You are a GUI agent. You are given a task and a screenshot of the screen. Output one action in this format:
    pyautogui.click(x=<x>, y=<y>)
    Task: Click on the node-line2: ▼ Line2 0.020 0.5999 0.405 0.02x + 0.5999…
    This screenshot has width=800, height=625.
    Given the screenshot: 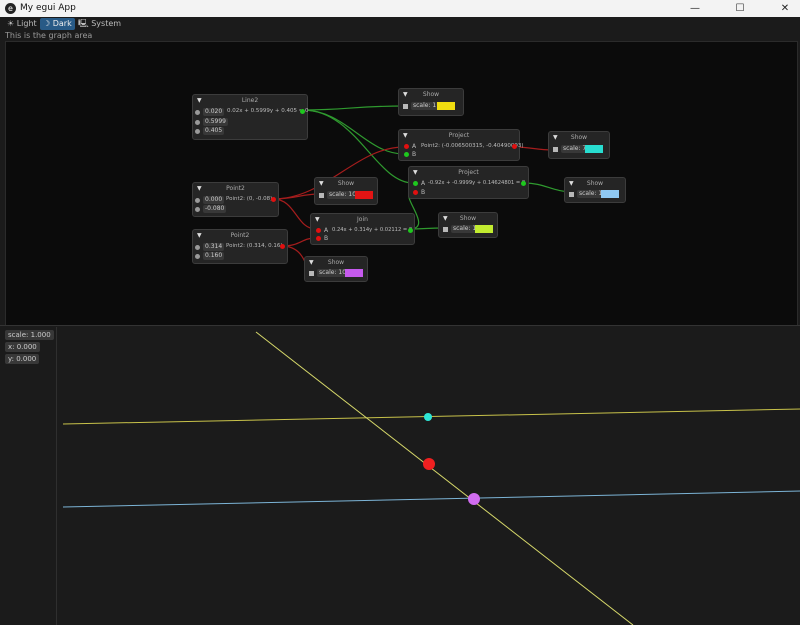 What is the action you would take?
    pyautogui.click(x=250, y=117)
    